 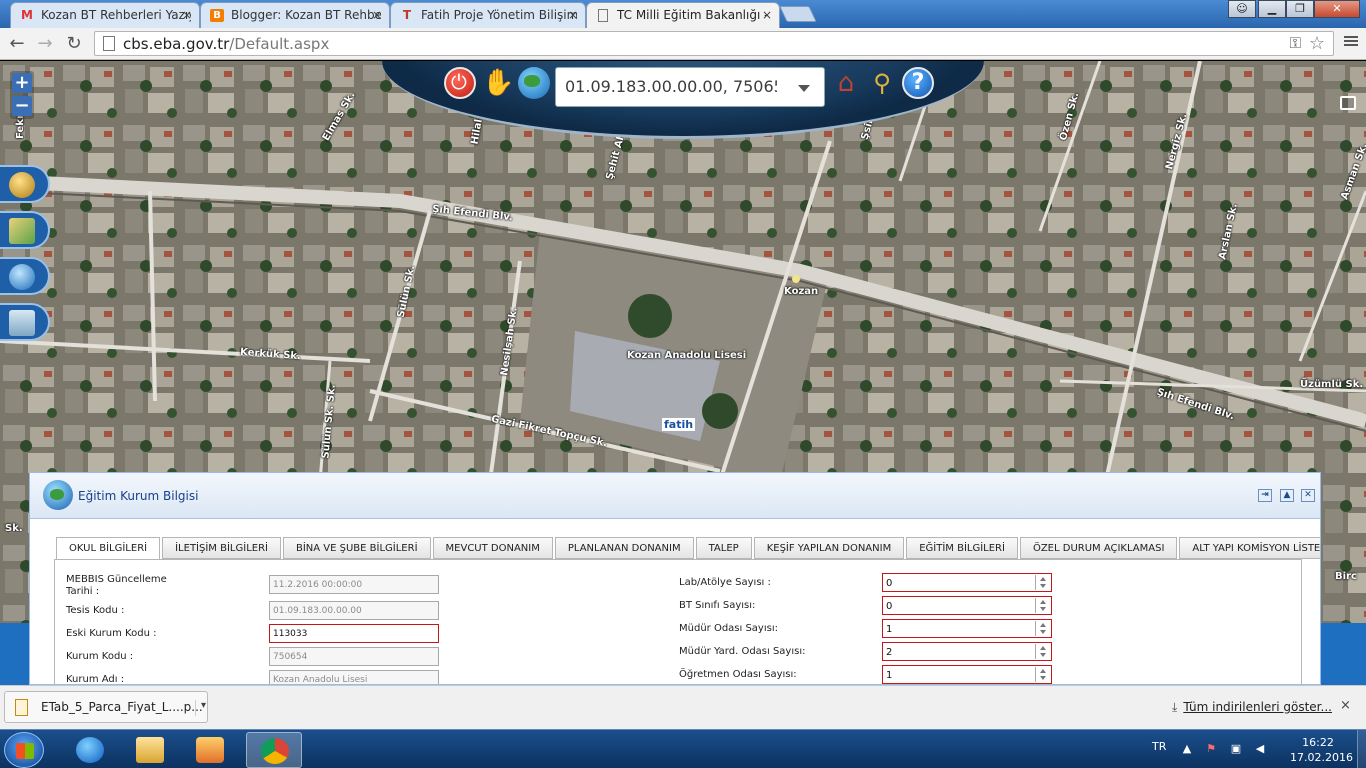 What do you see at coordinates (499, 15) in the screenshot?
I see `tab-label: Fatih Proje Yönetim Bilişim` at bounding box center [499, 15].